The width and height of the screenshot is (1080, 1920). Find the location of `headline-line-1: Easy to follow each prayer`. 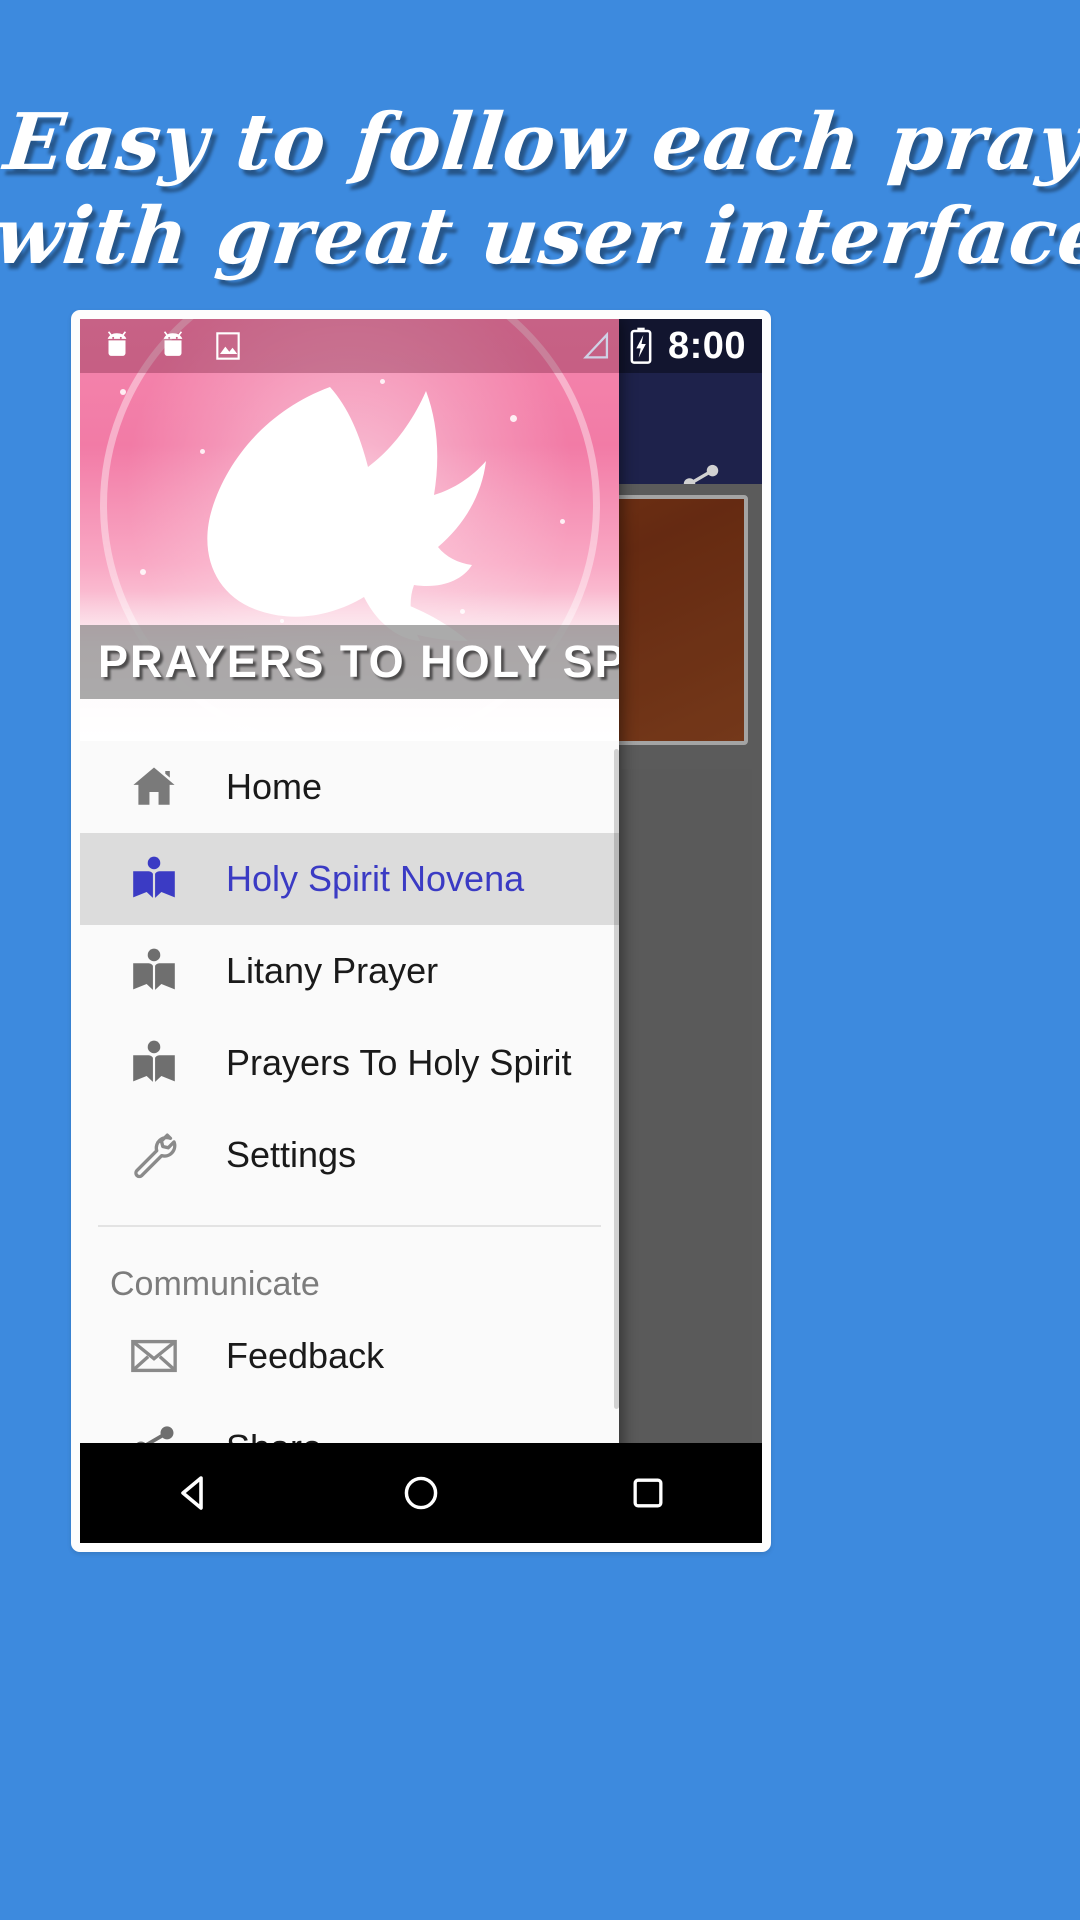

headline-line-1: Easy to follow each prayer is located at coordinates (540, 142).